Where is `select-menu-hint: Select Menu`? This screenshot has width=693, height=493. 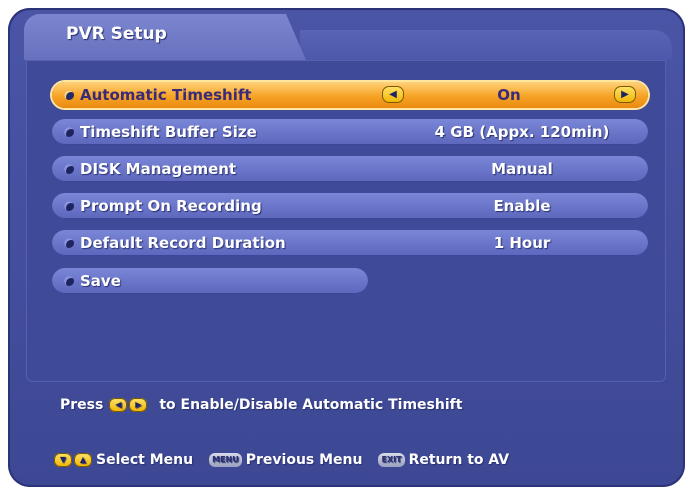
select-menu-hint: Select Menu is located at coordinates (145, 460).